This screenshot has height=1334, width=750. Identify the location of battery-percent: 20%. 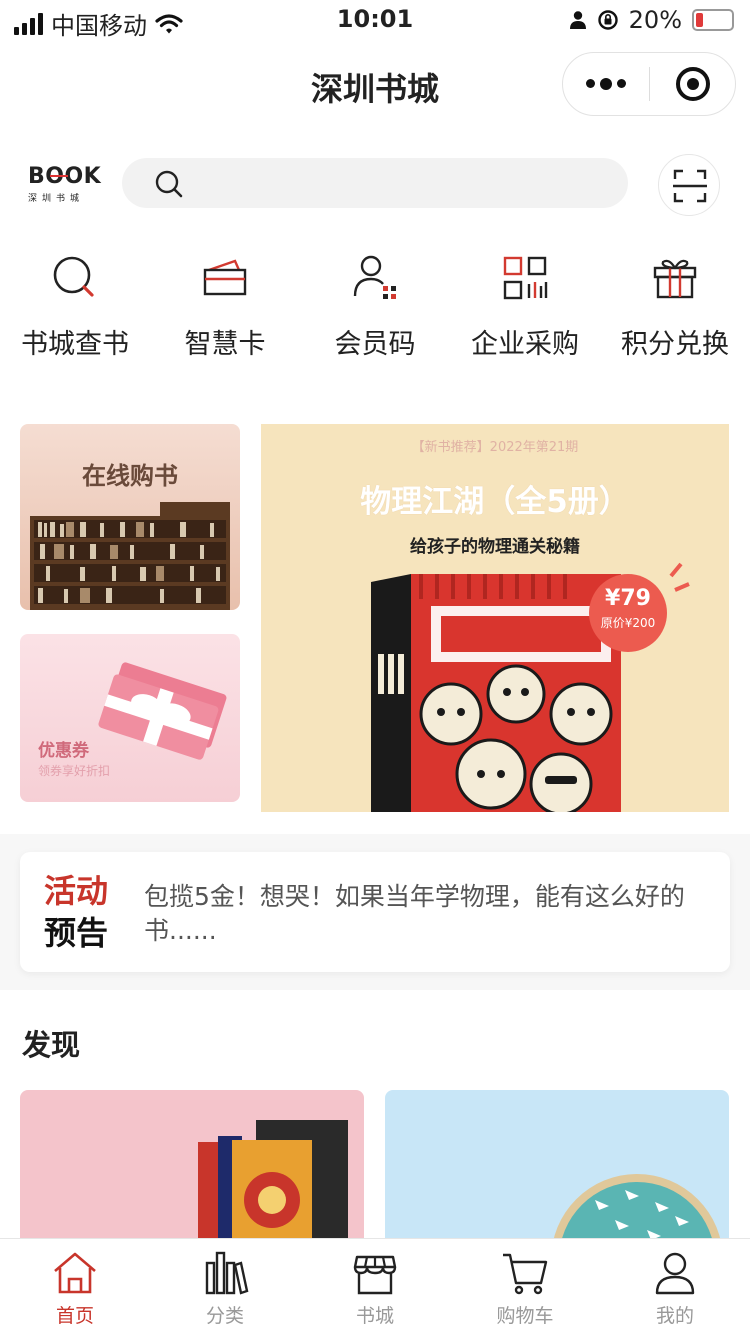
(655, 20).